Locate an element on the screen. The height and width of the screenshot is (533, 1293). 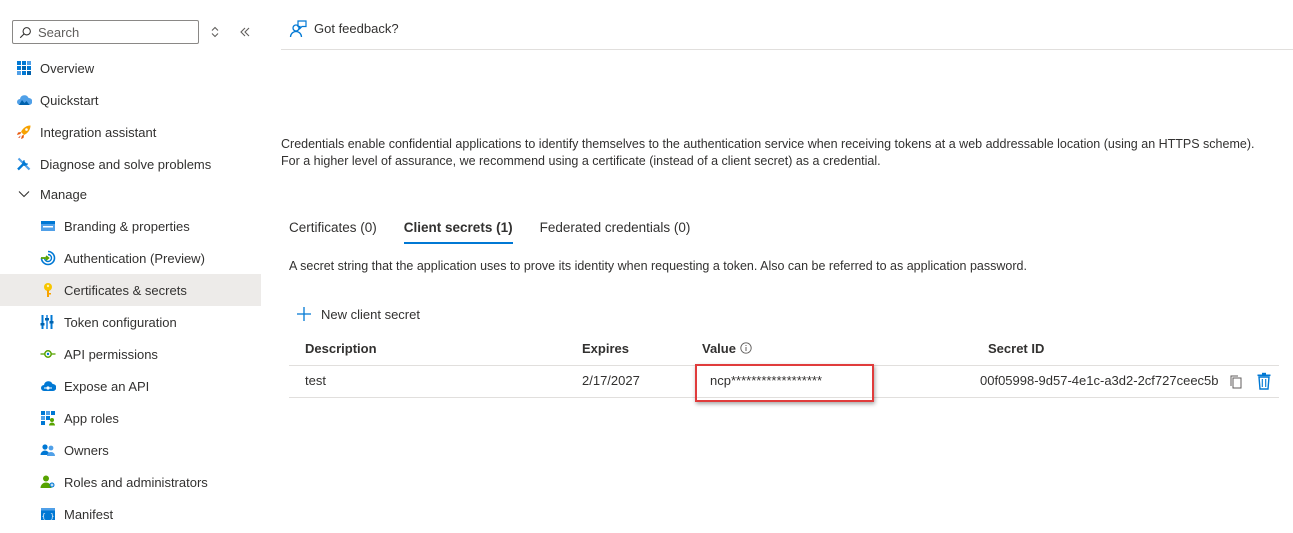
sidebar-search-row is located at coordinates (137, 32).